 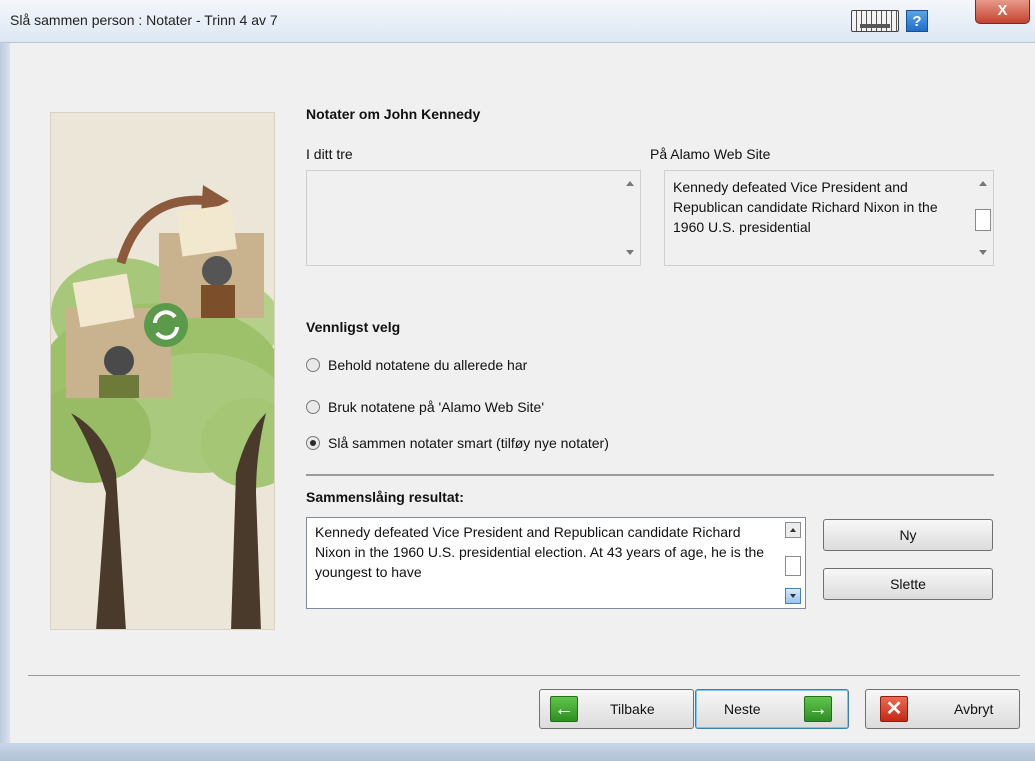 I want to click on left-notes-box, so click(x=473, y=218).